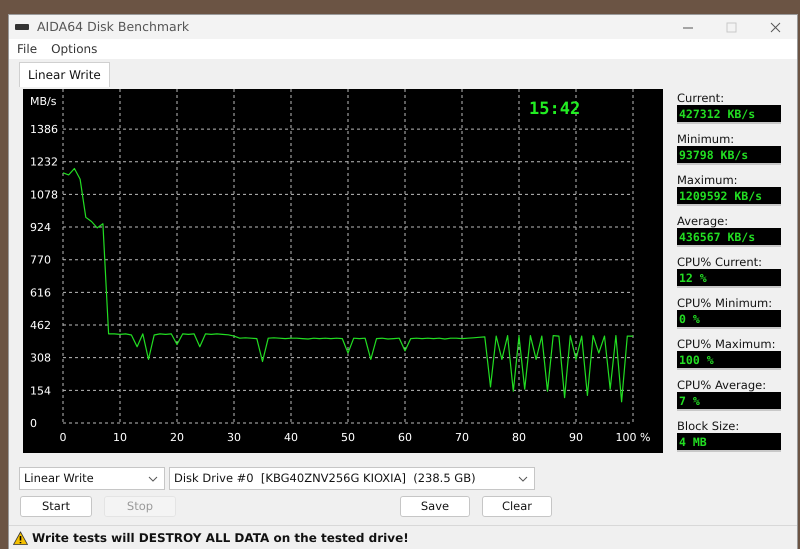 This screenshot has height=549, width=800. What do you see at coordinates (729, 319) in the screenshot?
I see `stat-value: 0 %` at bounding box center [729, 319].